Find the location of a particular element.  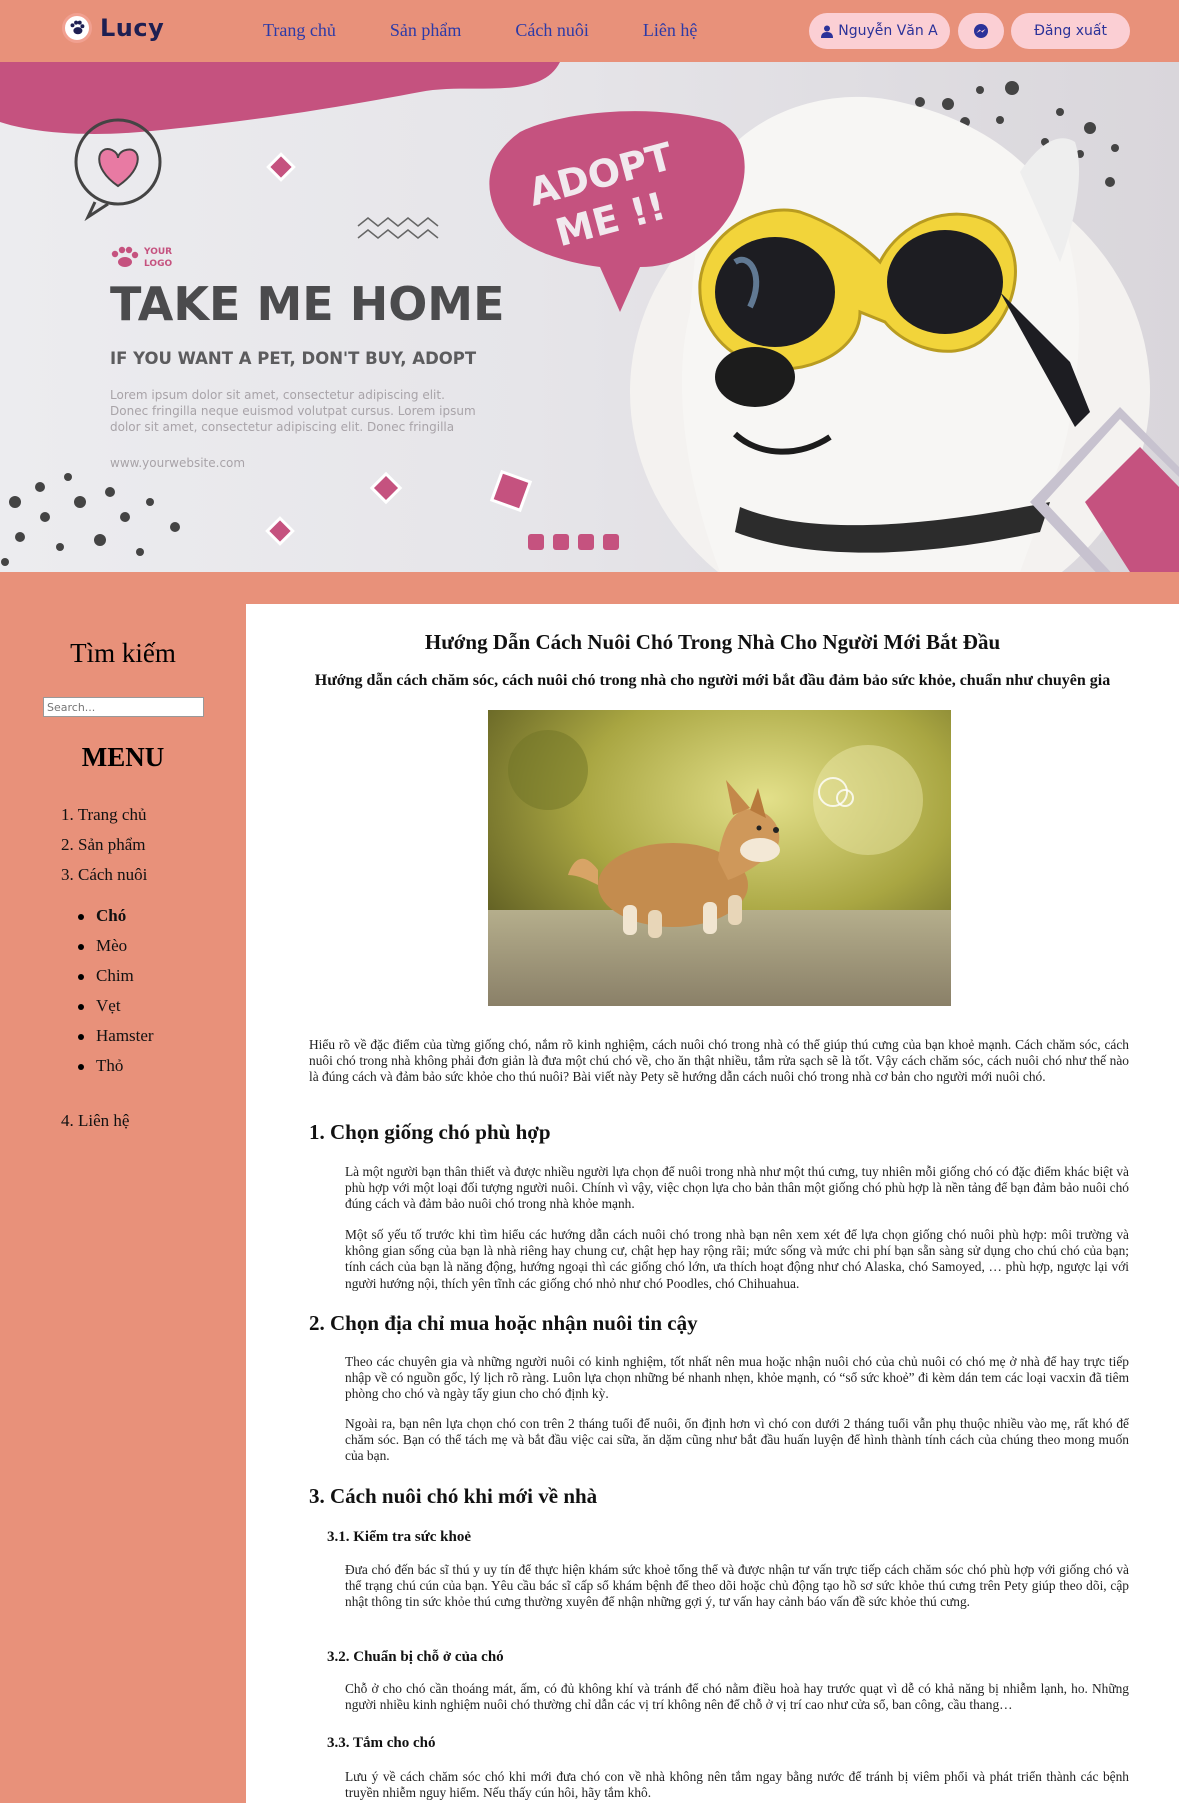

hero-website: www.yourwebsite.com is located at coordinates (177, 463).